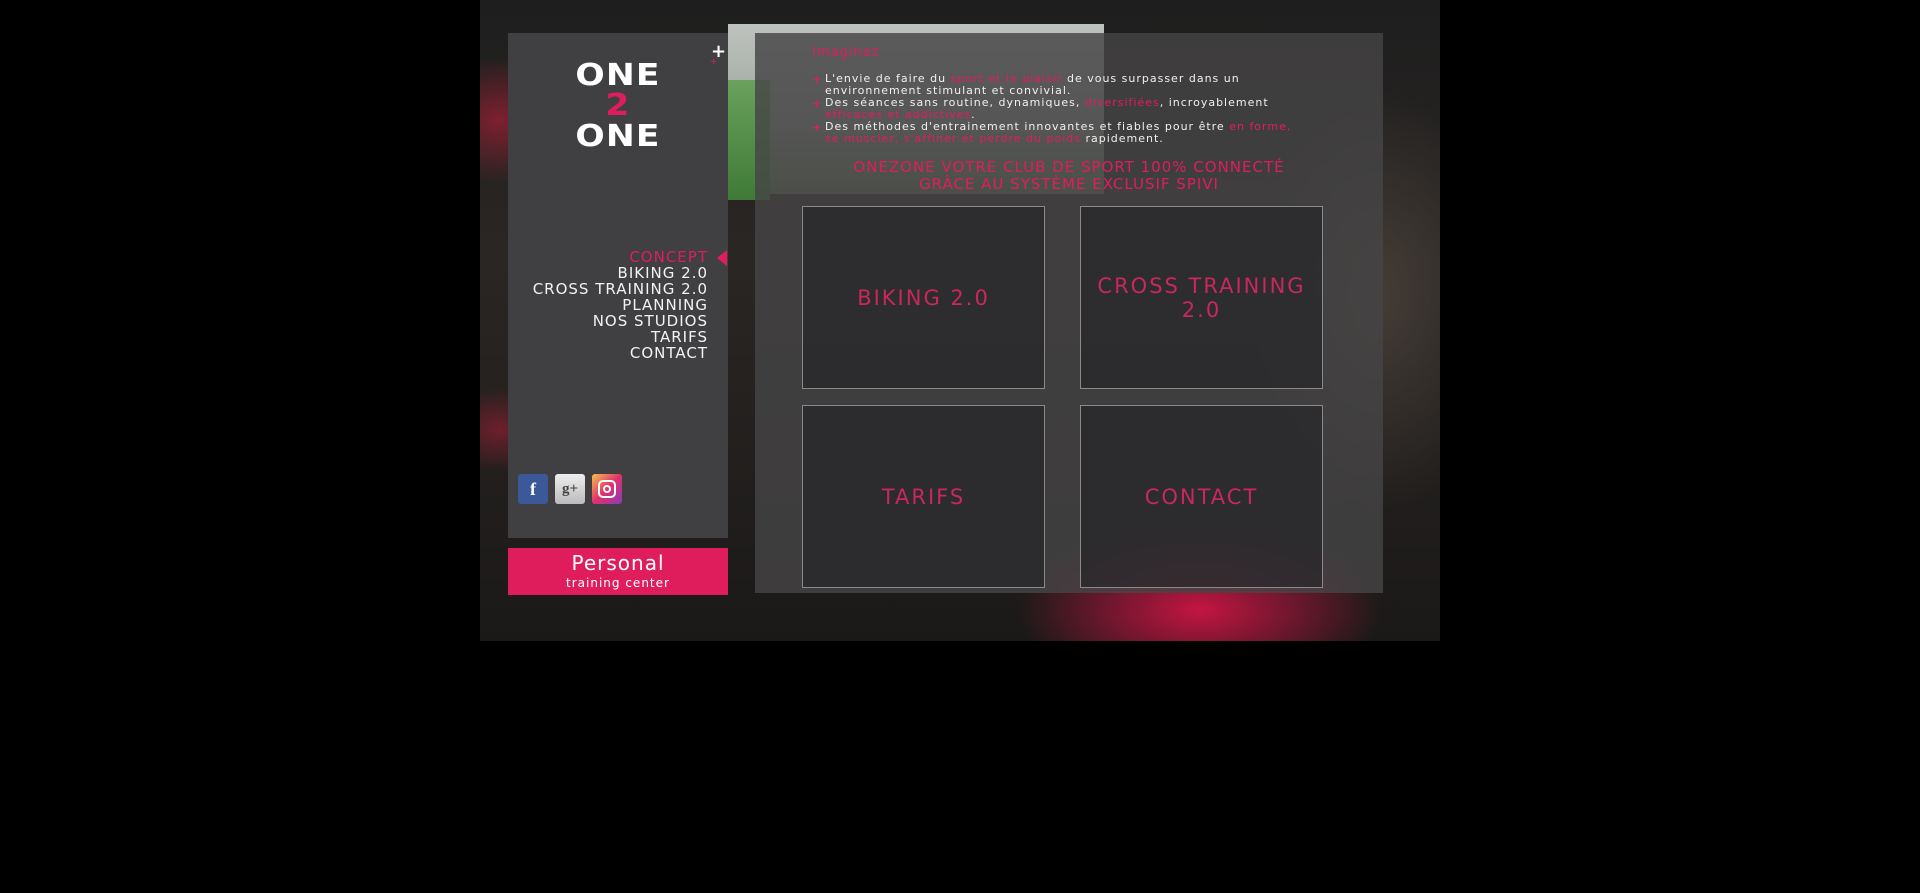  Describe the element at coordinates (618, 583) in the screenshot. I see `badge-subtitle: training center` at that location.